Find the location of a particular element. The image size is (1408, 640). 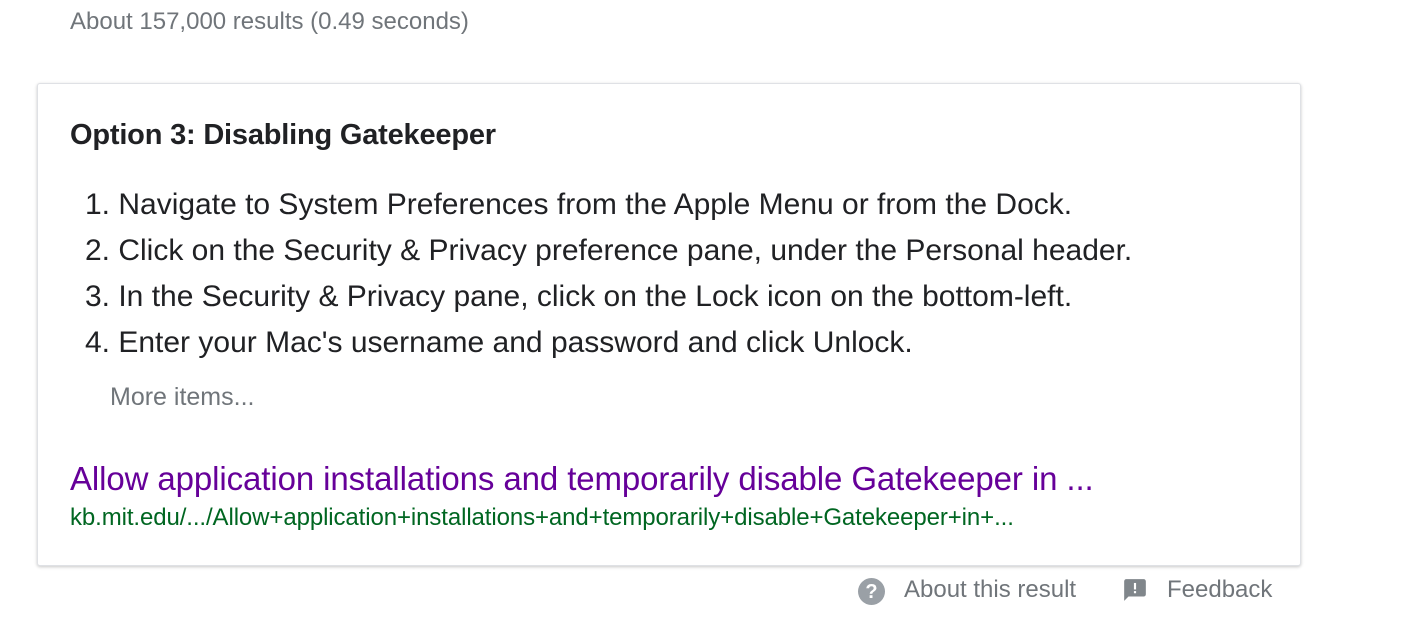

snippet-title: Option 3: Disabling Gatekeeper is located at coordinates (283, 135).